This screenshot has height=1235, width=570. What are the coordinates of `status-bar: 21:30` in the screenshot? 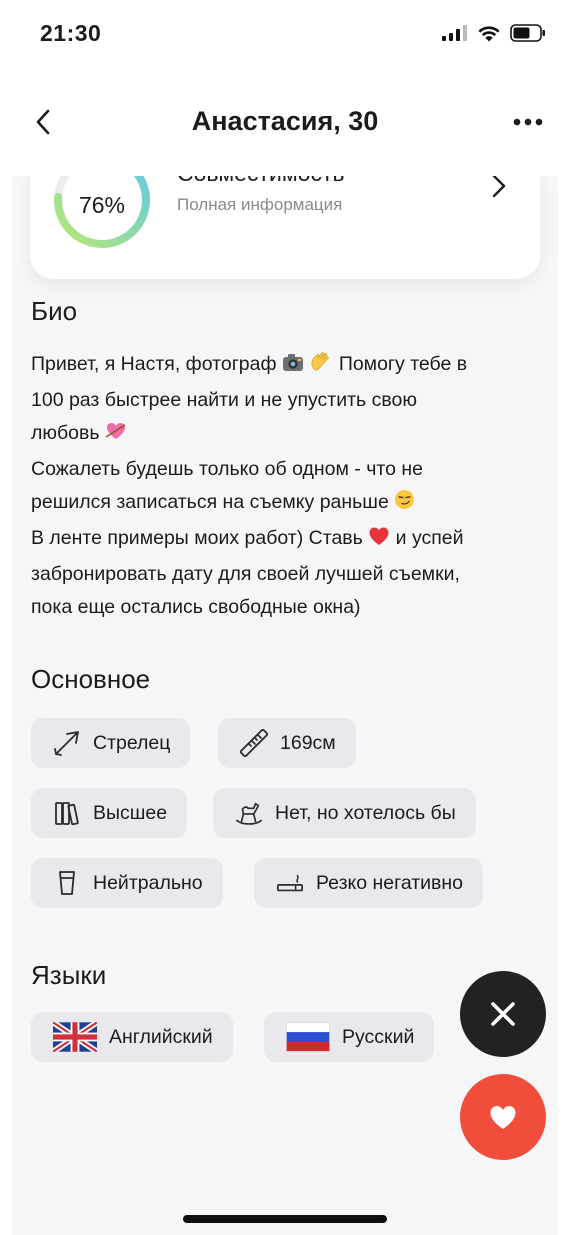 It's located at (285, 35).